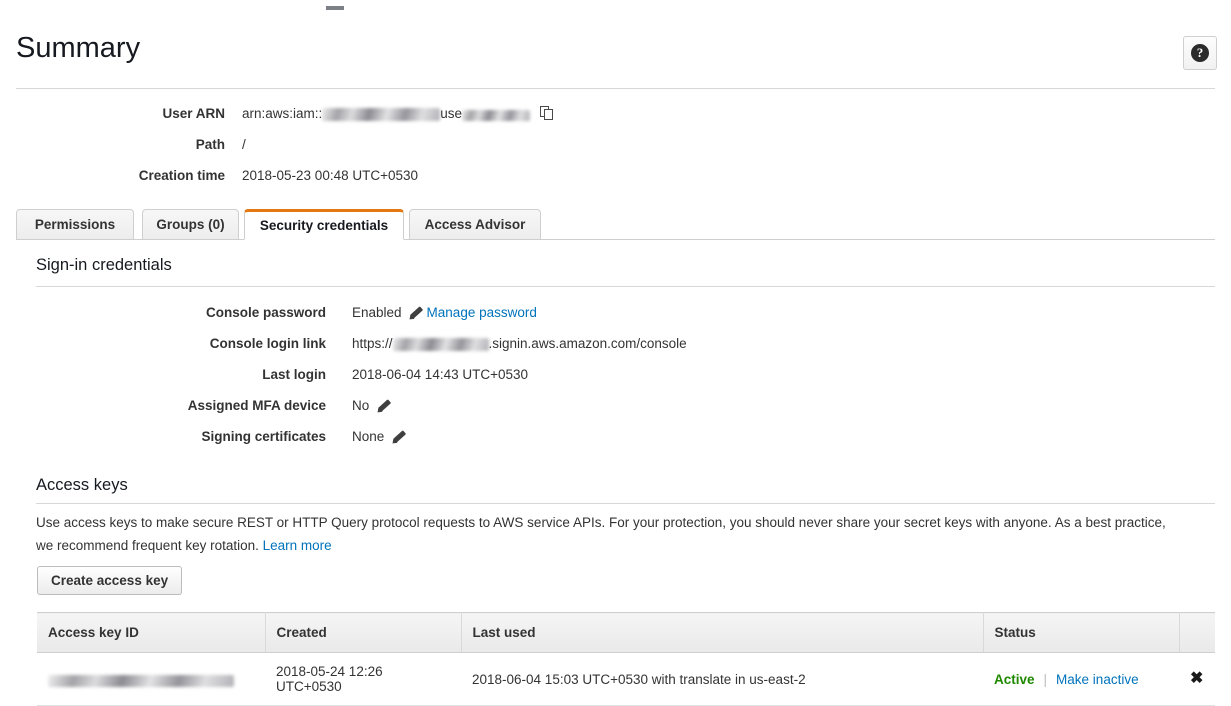  I want to click on column-header-access-key-id: Access key ID, so click(151, 632).